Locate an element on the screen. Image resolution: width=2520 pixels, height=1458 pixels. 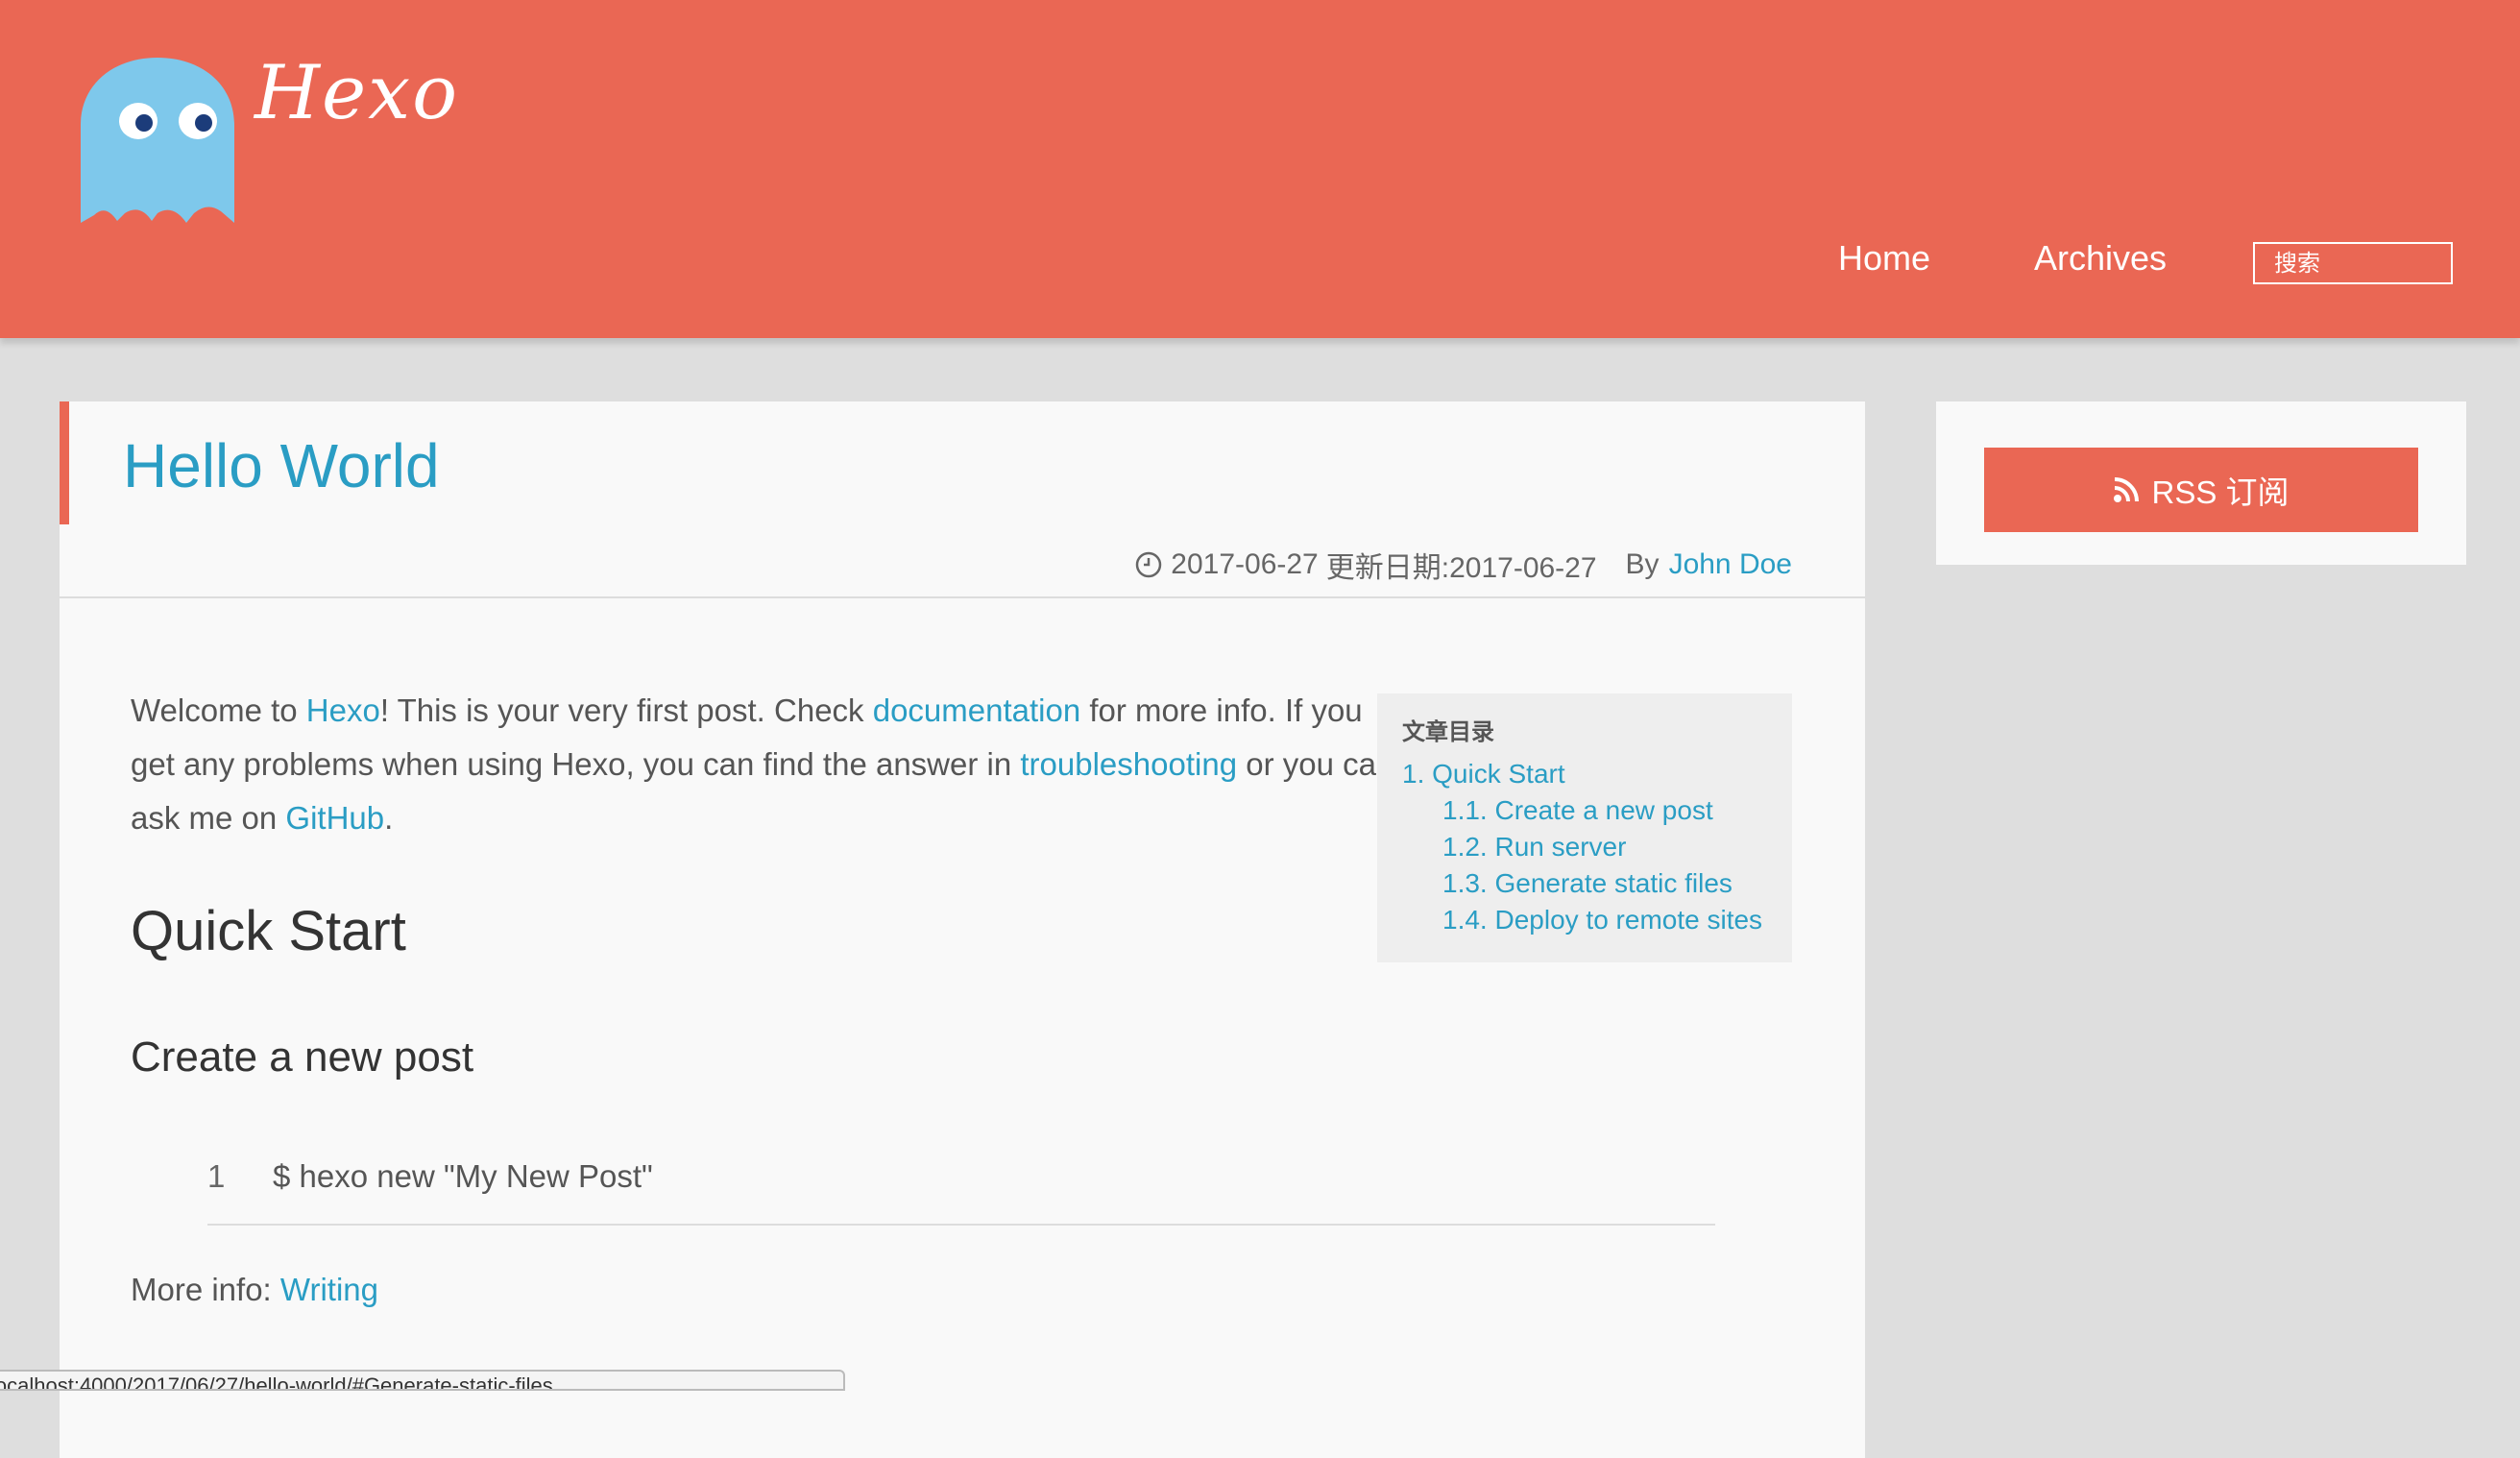
rss-subscribe-button: RSS 订阅 is located at coordinates (2201, 490).